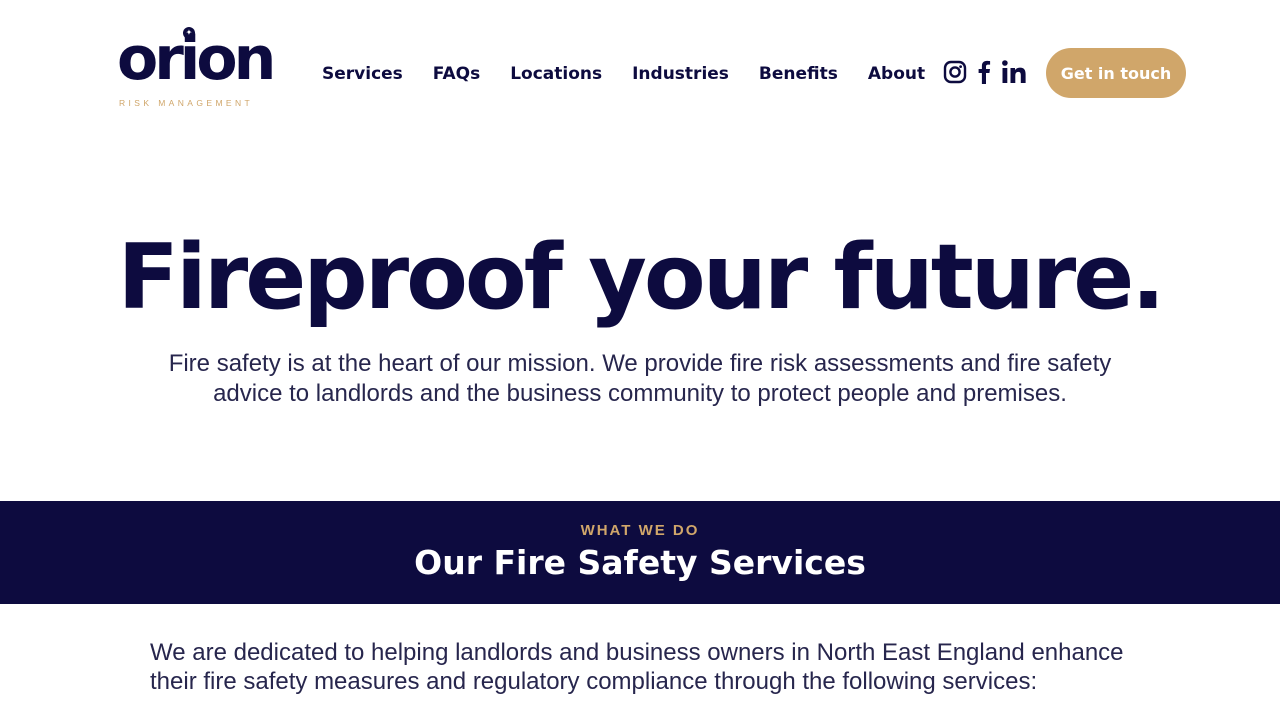  What do you see at coordinates (640, 530) in the screenshot?
I see `section-eyebrow: WHAT WE DO` at bounding box center [640, 530].